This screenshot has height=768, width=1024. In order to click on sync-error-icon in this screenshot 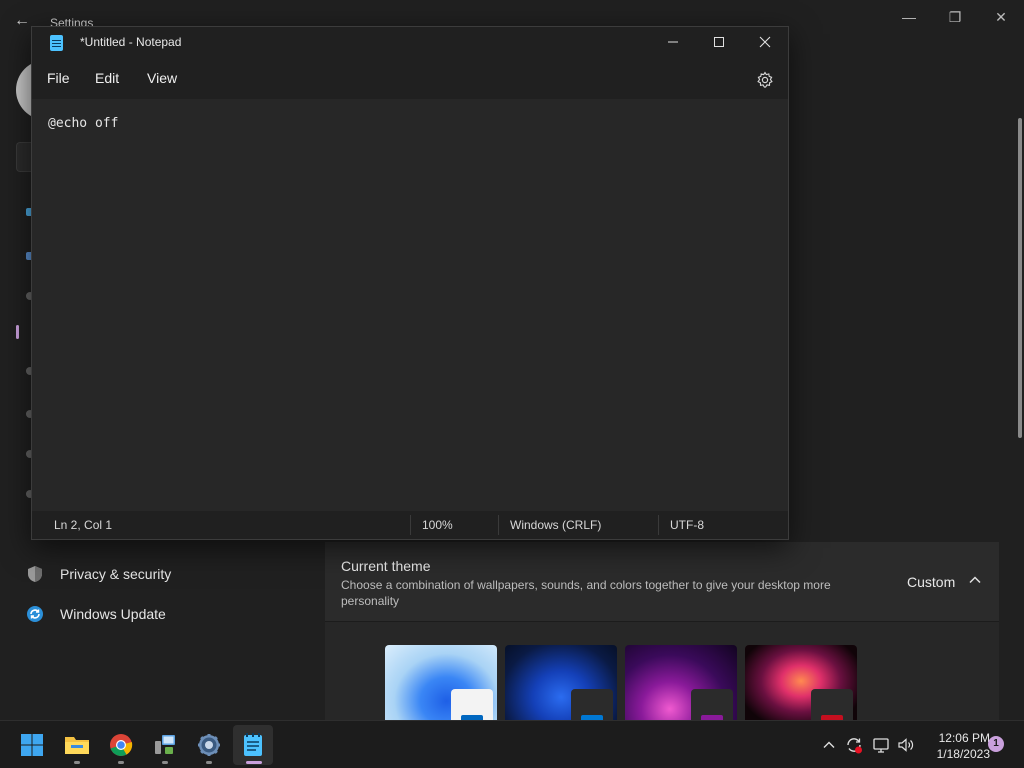, I will do `click(854, 745)`.